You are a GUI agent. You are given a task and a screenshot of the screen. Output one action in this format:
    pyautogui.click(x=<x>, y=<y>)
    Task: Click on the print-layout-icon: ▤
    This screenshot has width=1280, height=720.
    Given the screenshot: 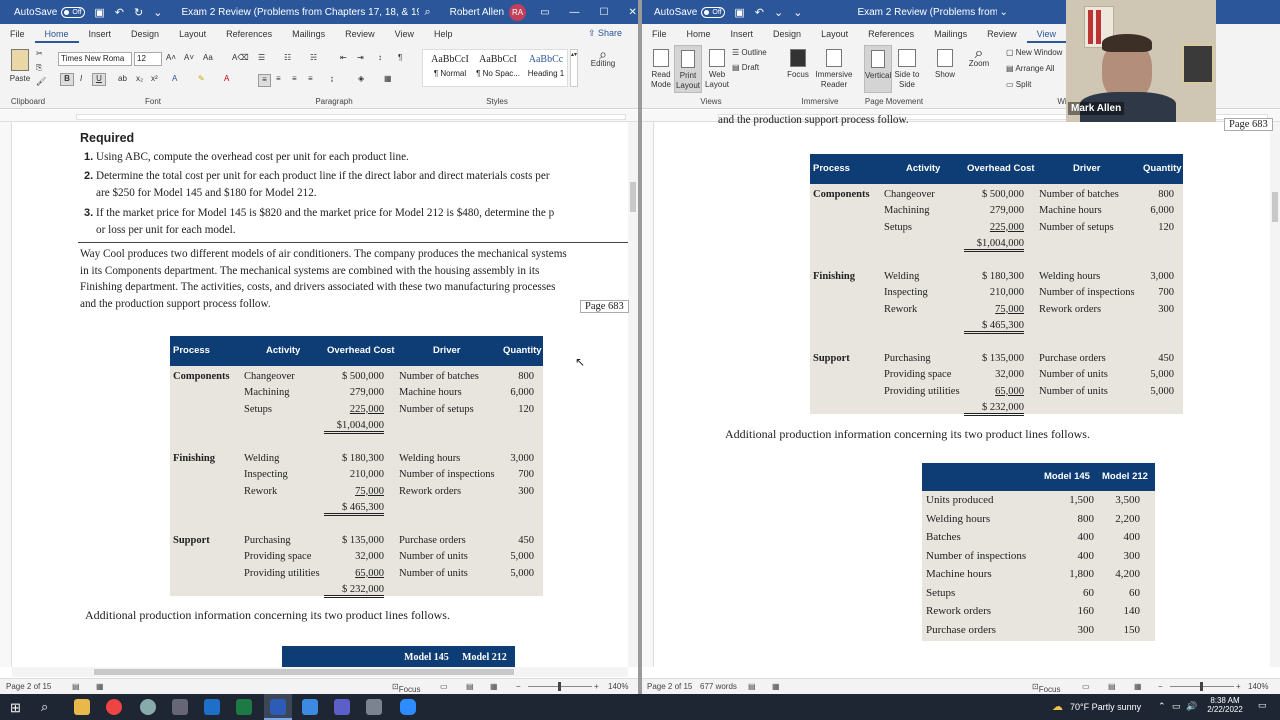 What is the action you would take?
    pyautogui.click(x=1112, y=686)
    